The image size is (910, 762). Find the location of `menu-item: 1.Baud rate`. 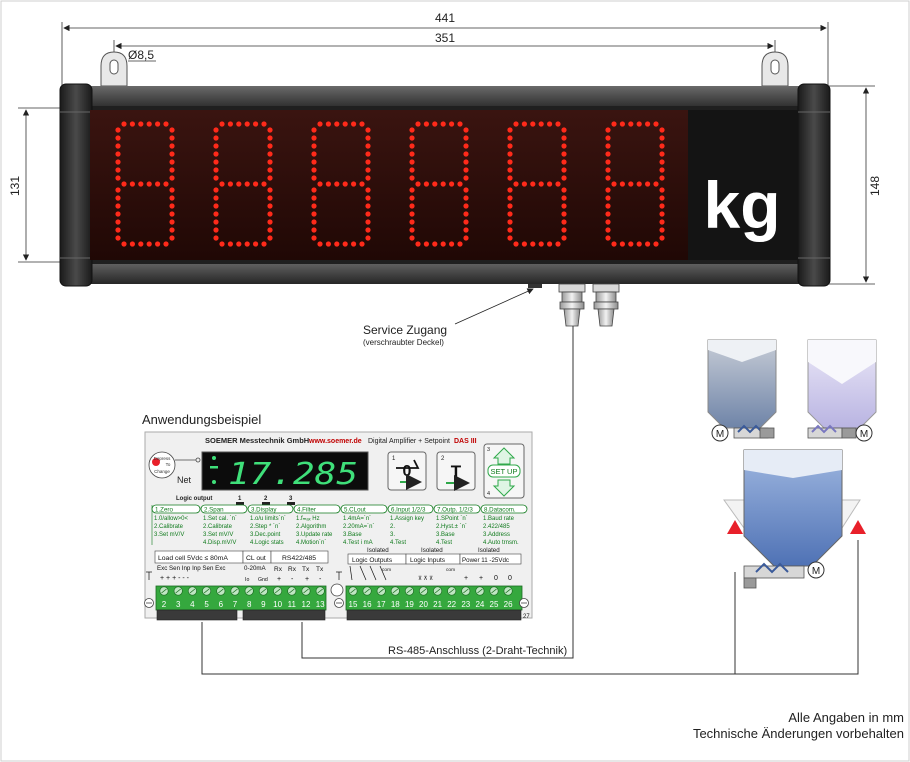

menu-item: 1.Baud rate is located at coordinates (499, 519).